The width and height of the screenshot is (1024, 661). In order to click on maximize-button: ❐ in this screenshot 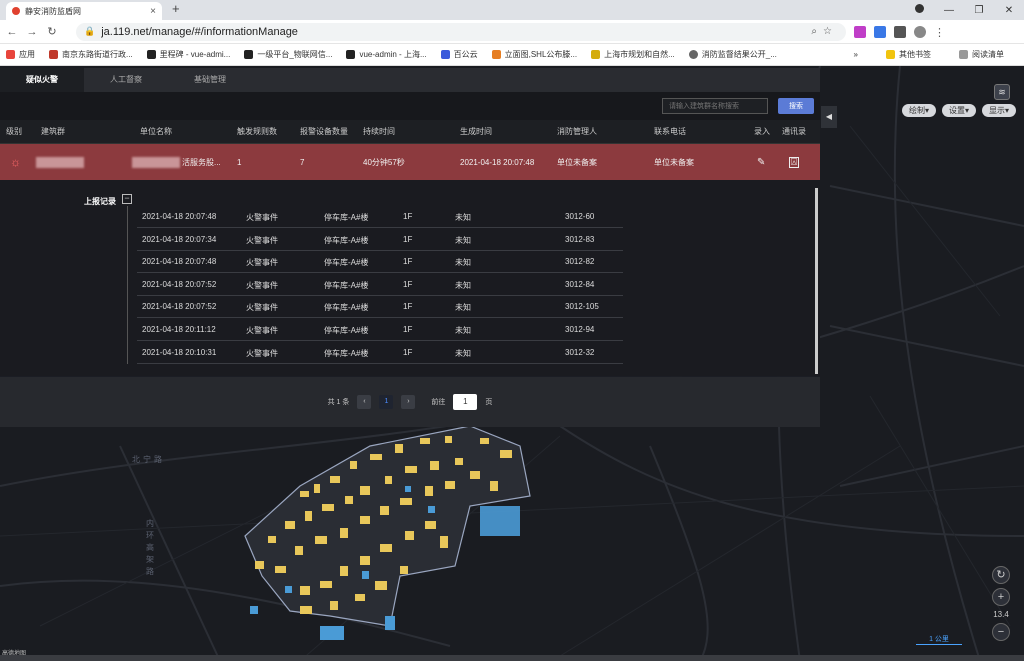, I will do `click(979, 10)`.